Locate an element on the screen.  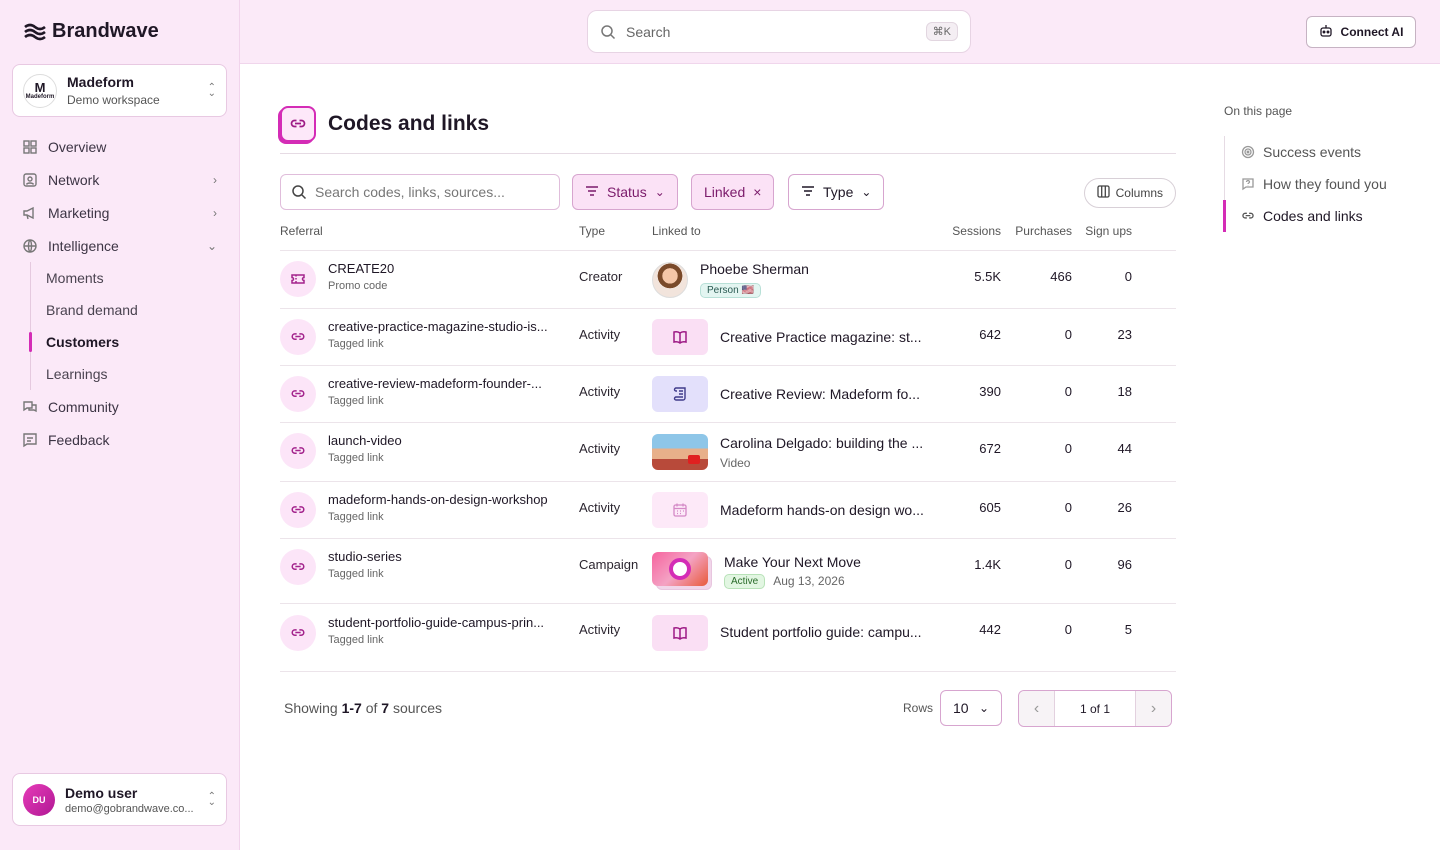
globe-icon is located at coordinates (30, 246).